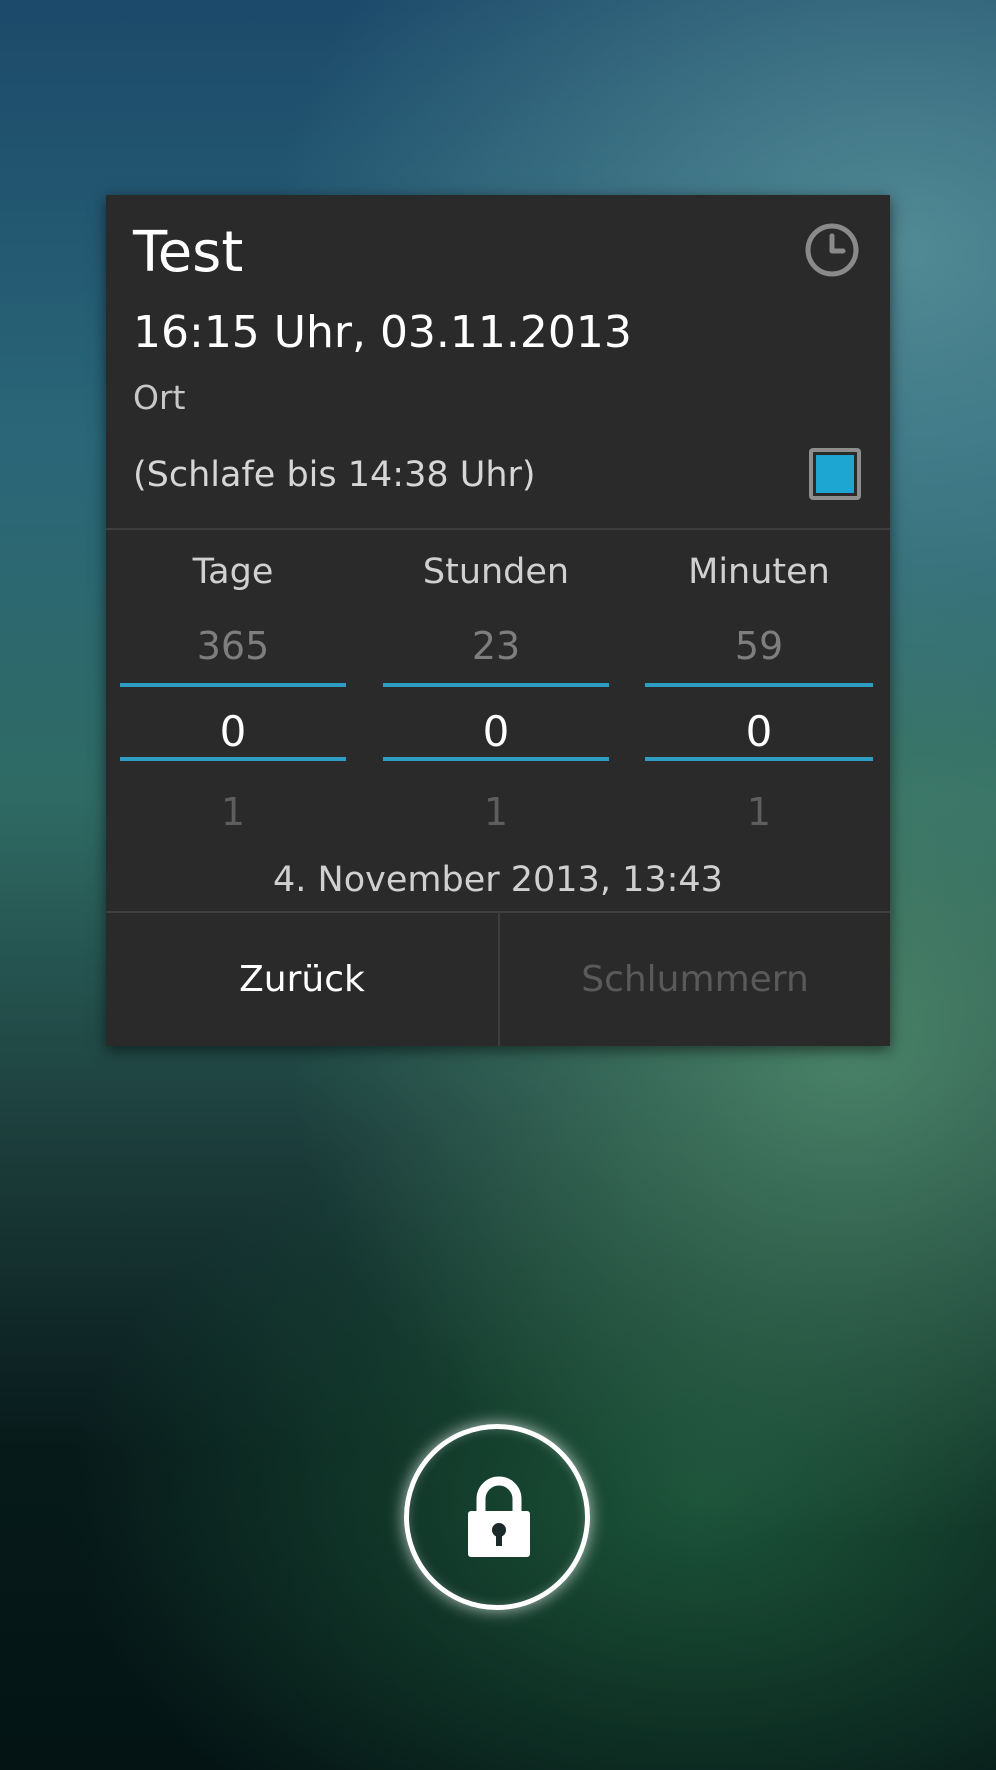  Describe the element at coordinates (188, 252) in the screenshot. I see `event-title: Test` at that location.